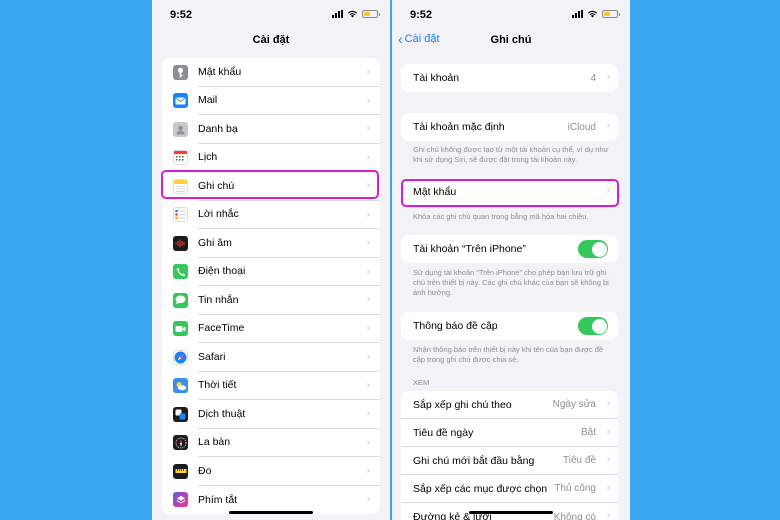 This screenshot has height=520, width=780. I want to click on settings-item-calendar: Lịch ›, so click(271, 158).